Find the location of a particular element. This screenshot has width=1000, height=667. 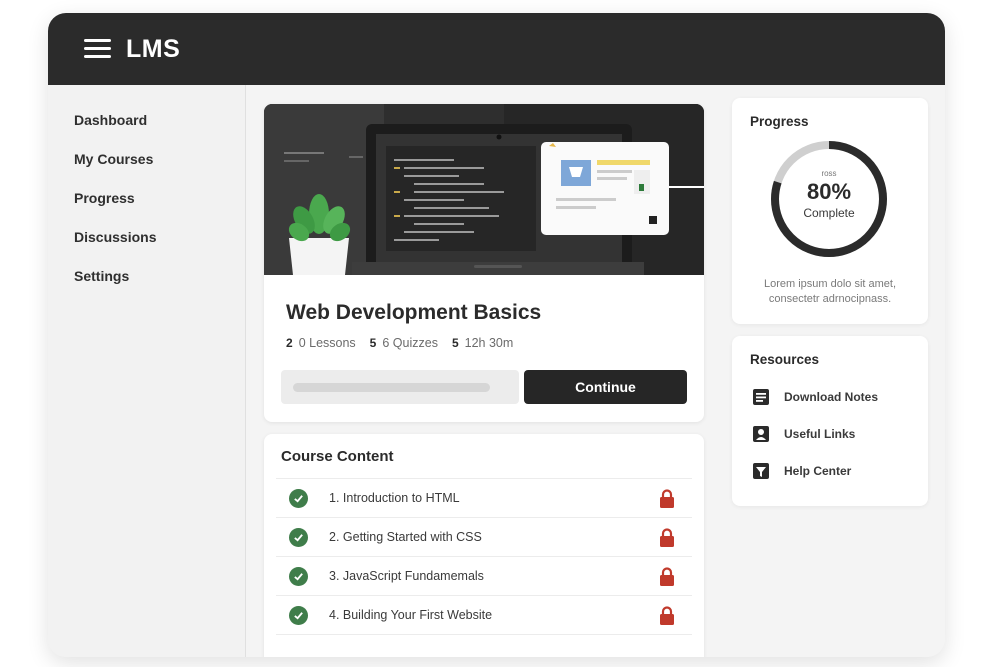

course-hero-image is located at coordinates (484, 189).